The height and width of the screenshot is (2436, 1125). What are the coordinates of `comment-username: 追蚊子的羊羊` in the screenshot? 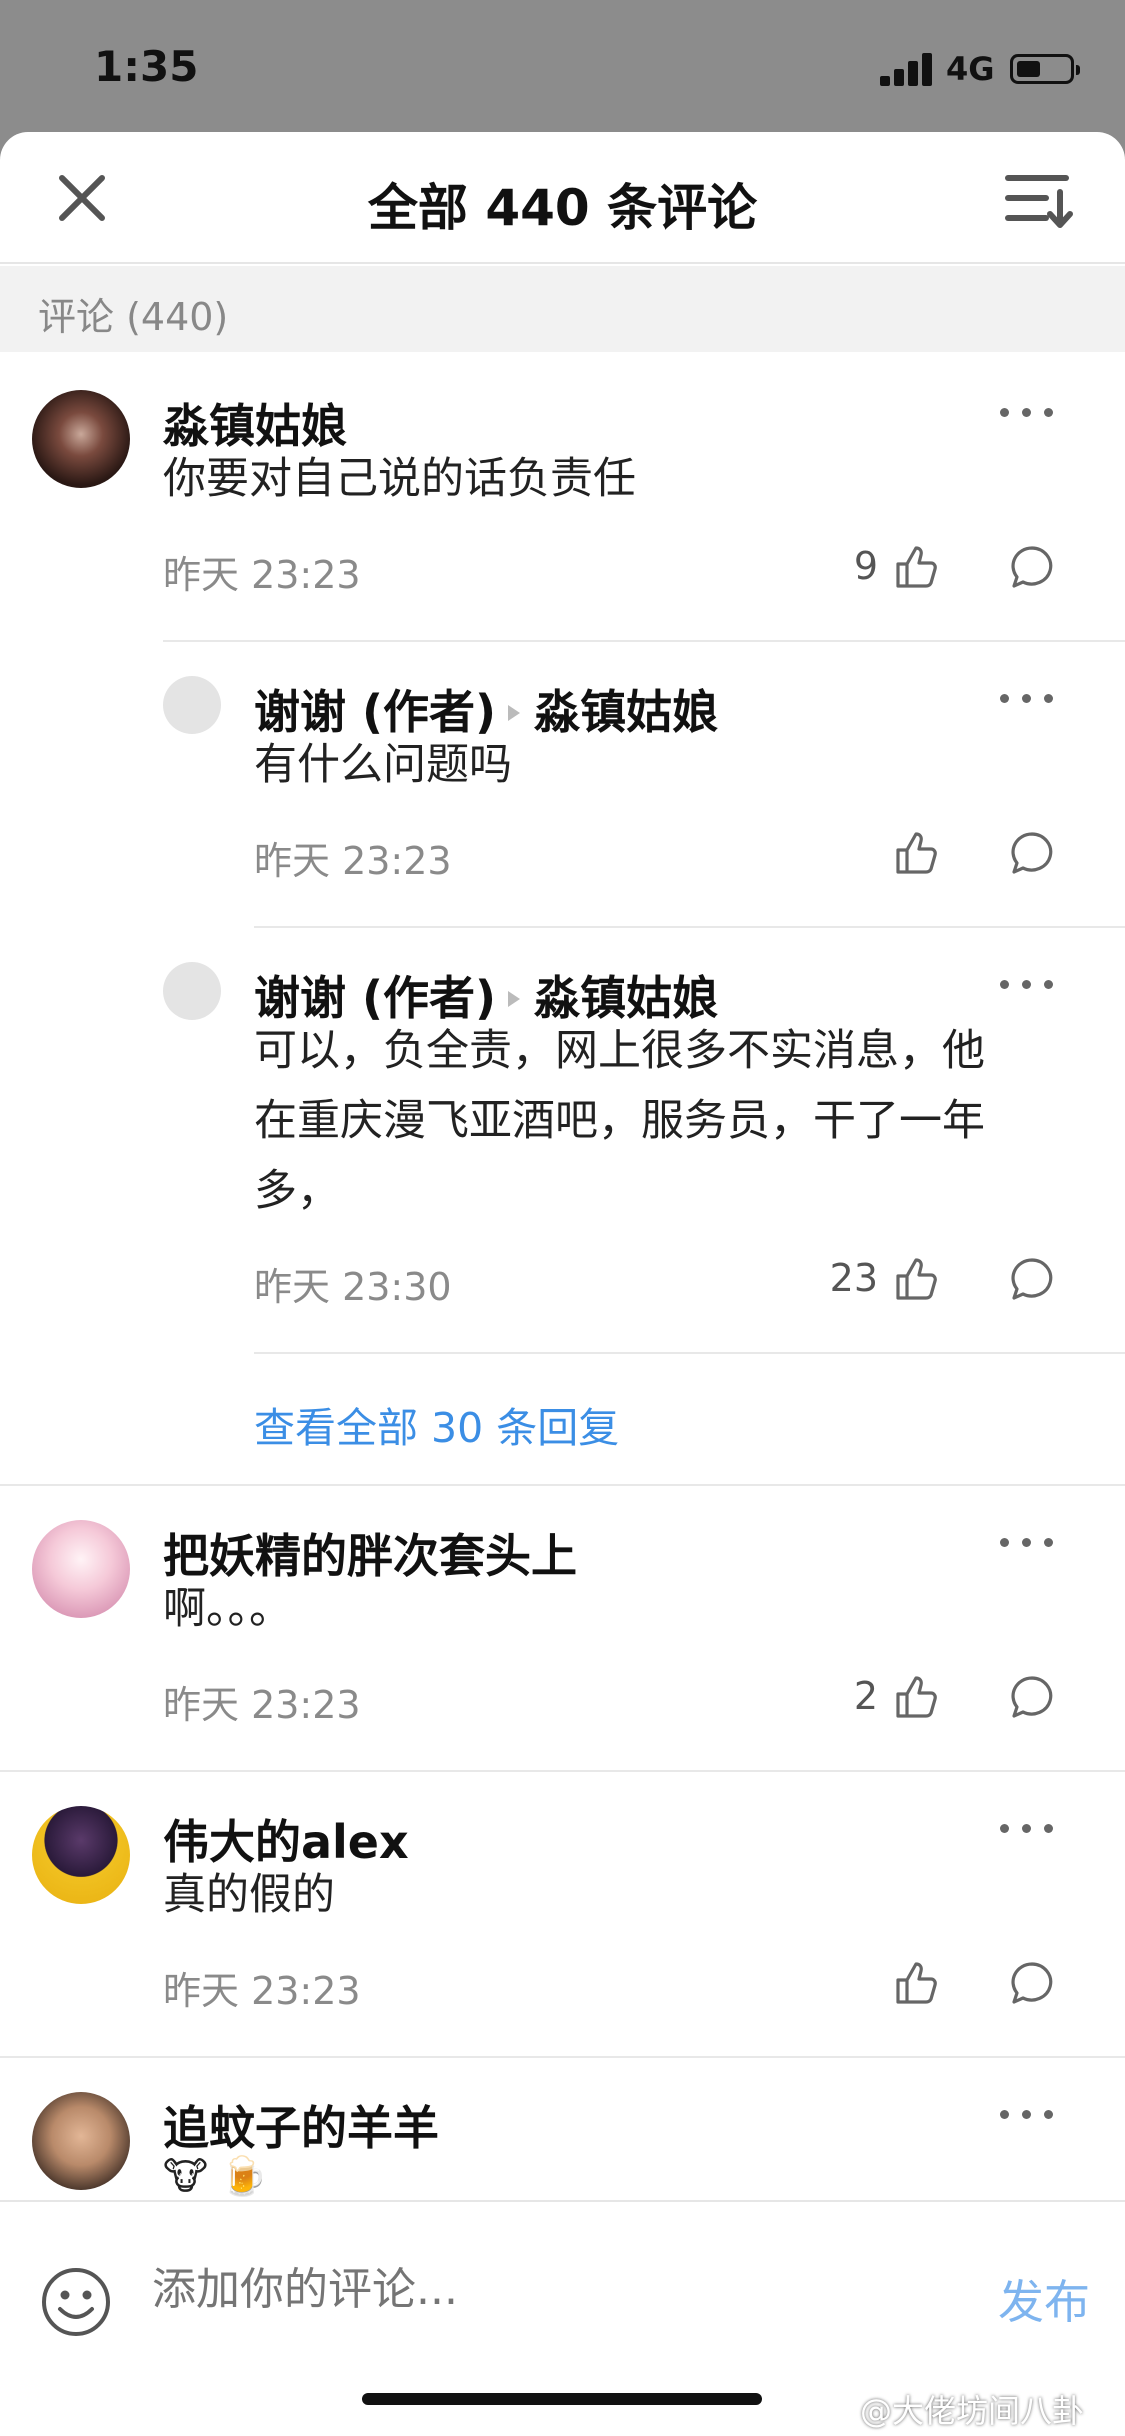 It's located at (301, 2125).